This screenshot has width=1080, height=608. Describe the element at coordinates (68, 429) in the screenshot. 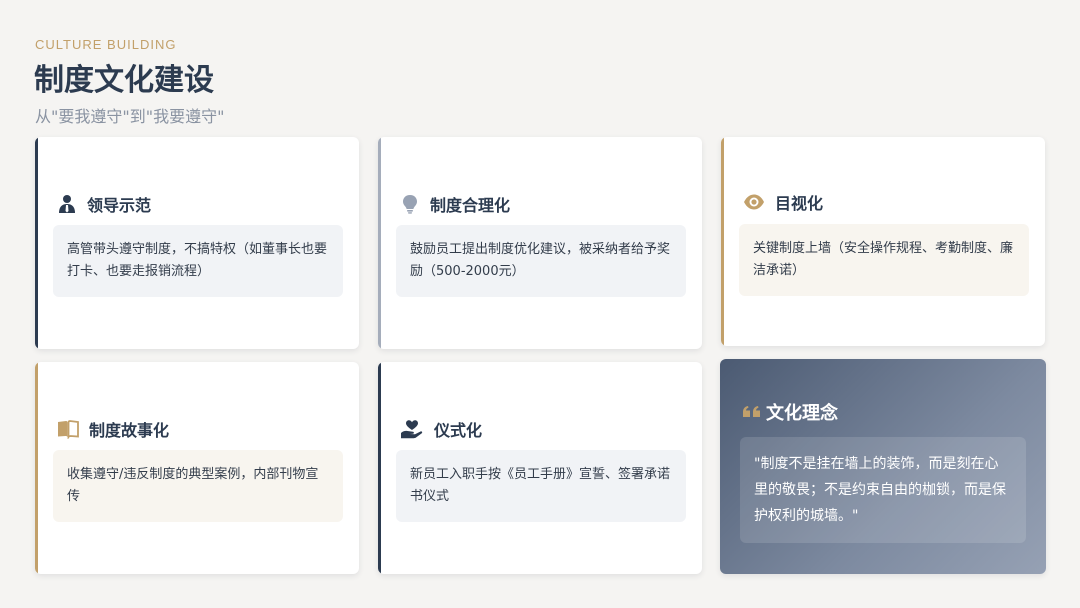

I see `book-icon` at that location.